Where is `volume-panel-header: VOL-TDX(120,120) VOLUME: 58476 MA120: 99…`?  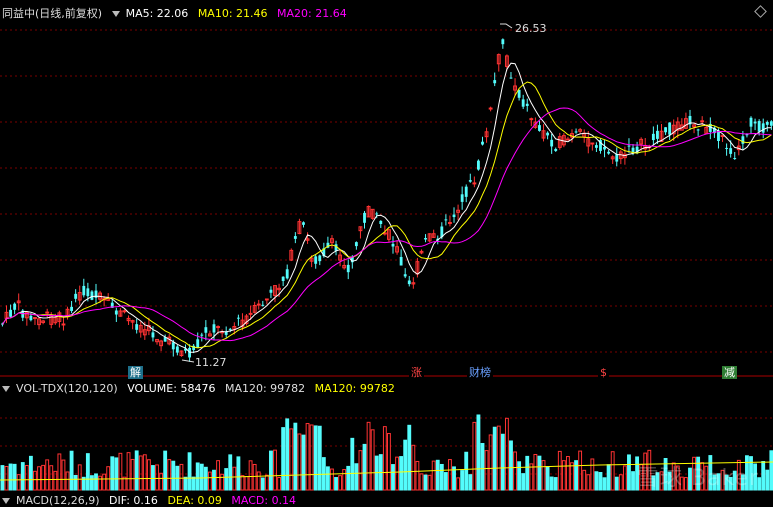 volume-panel-header: VOL-TDX(120,120) VOLUME: 58476 MA120: 99… is located at coordinates (201, 388).